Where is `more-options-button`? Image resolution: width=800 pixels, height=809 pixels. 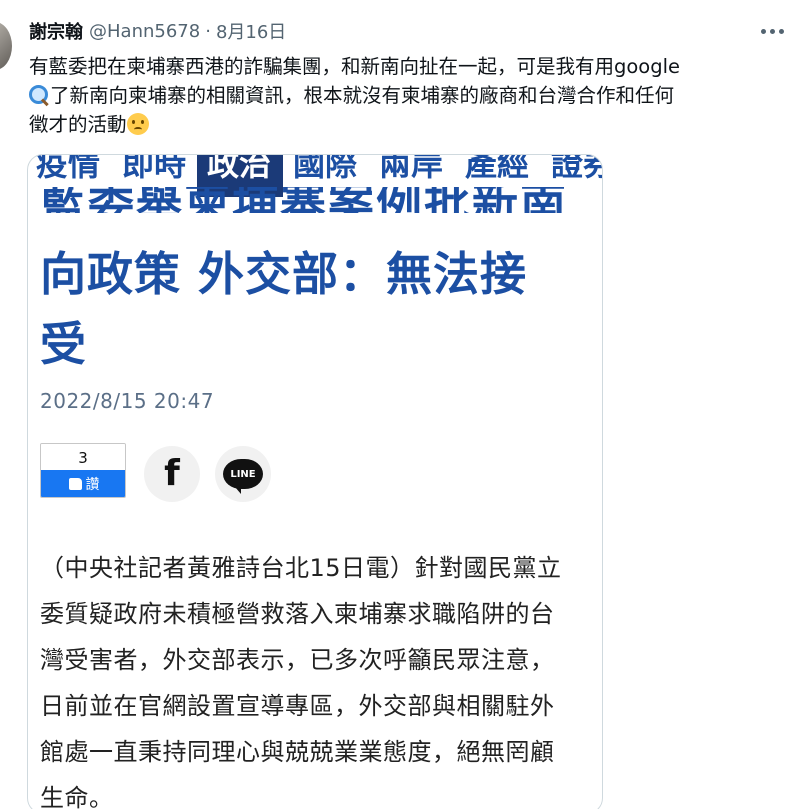
more-options-button is located at coordinates (772, 31).